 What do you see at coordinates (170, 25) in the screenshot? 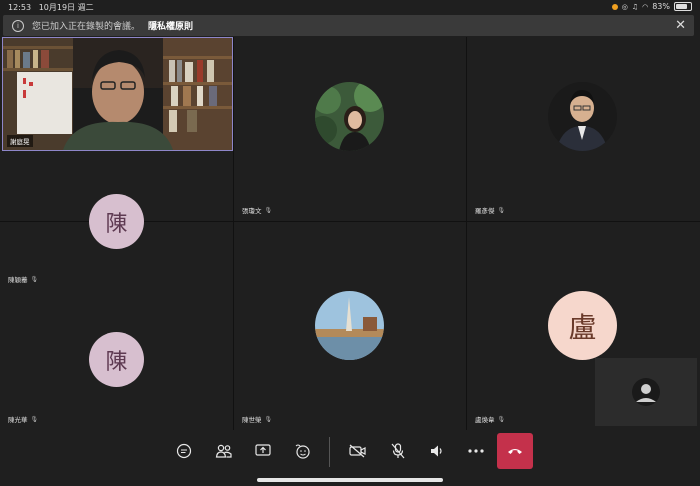
I see `privacy-policy-link: 隱私權原則` at bounding box center [170, 25].